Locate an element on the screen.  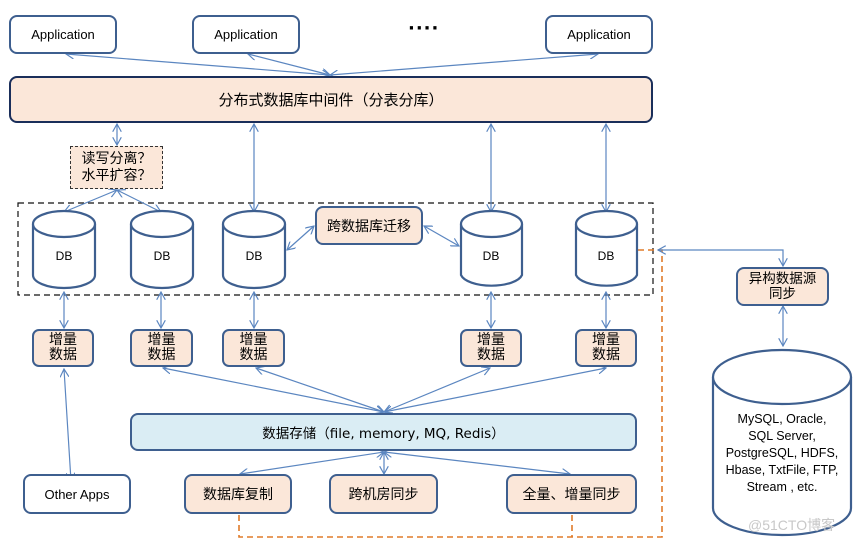
cross-datacenter-sync-box: 跨机房同步 is located at coordinates (383, 494).